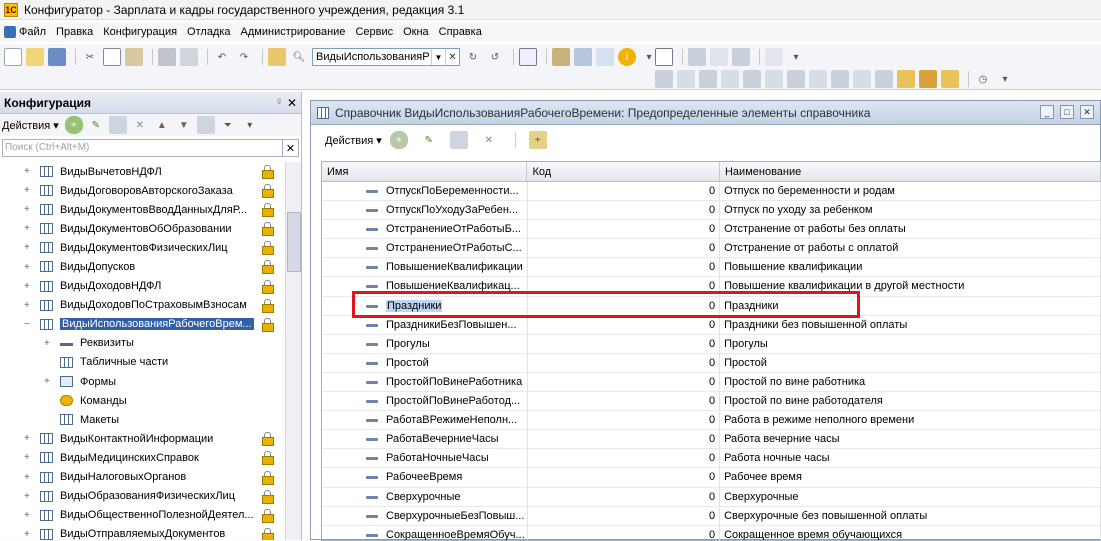  Describe the element at coordinates (250, 125) in the screenshot. I see `toolbar-overflow-icon-4: ▾` at that location.